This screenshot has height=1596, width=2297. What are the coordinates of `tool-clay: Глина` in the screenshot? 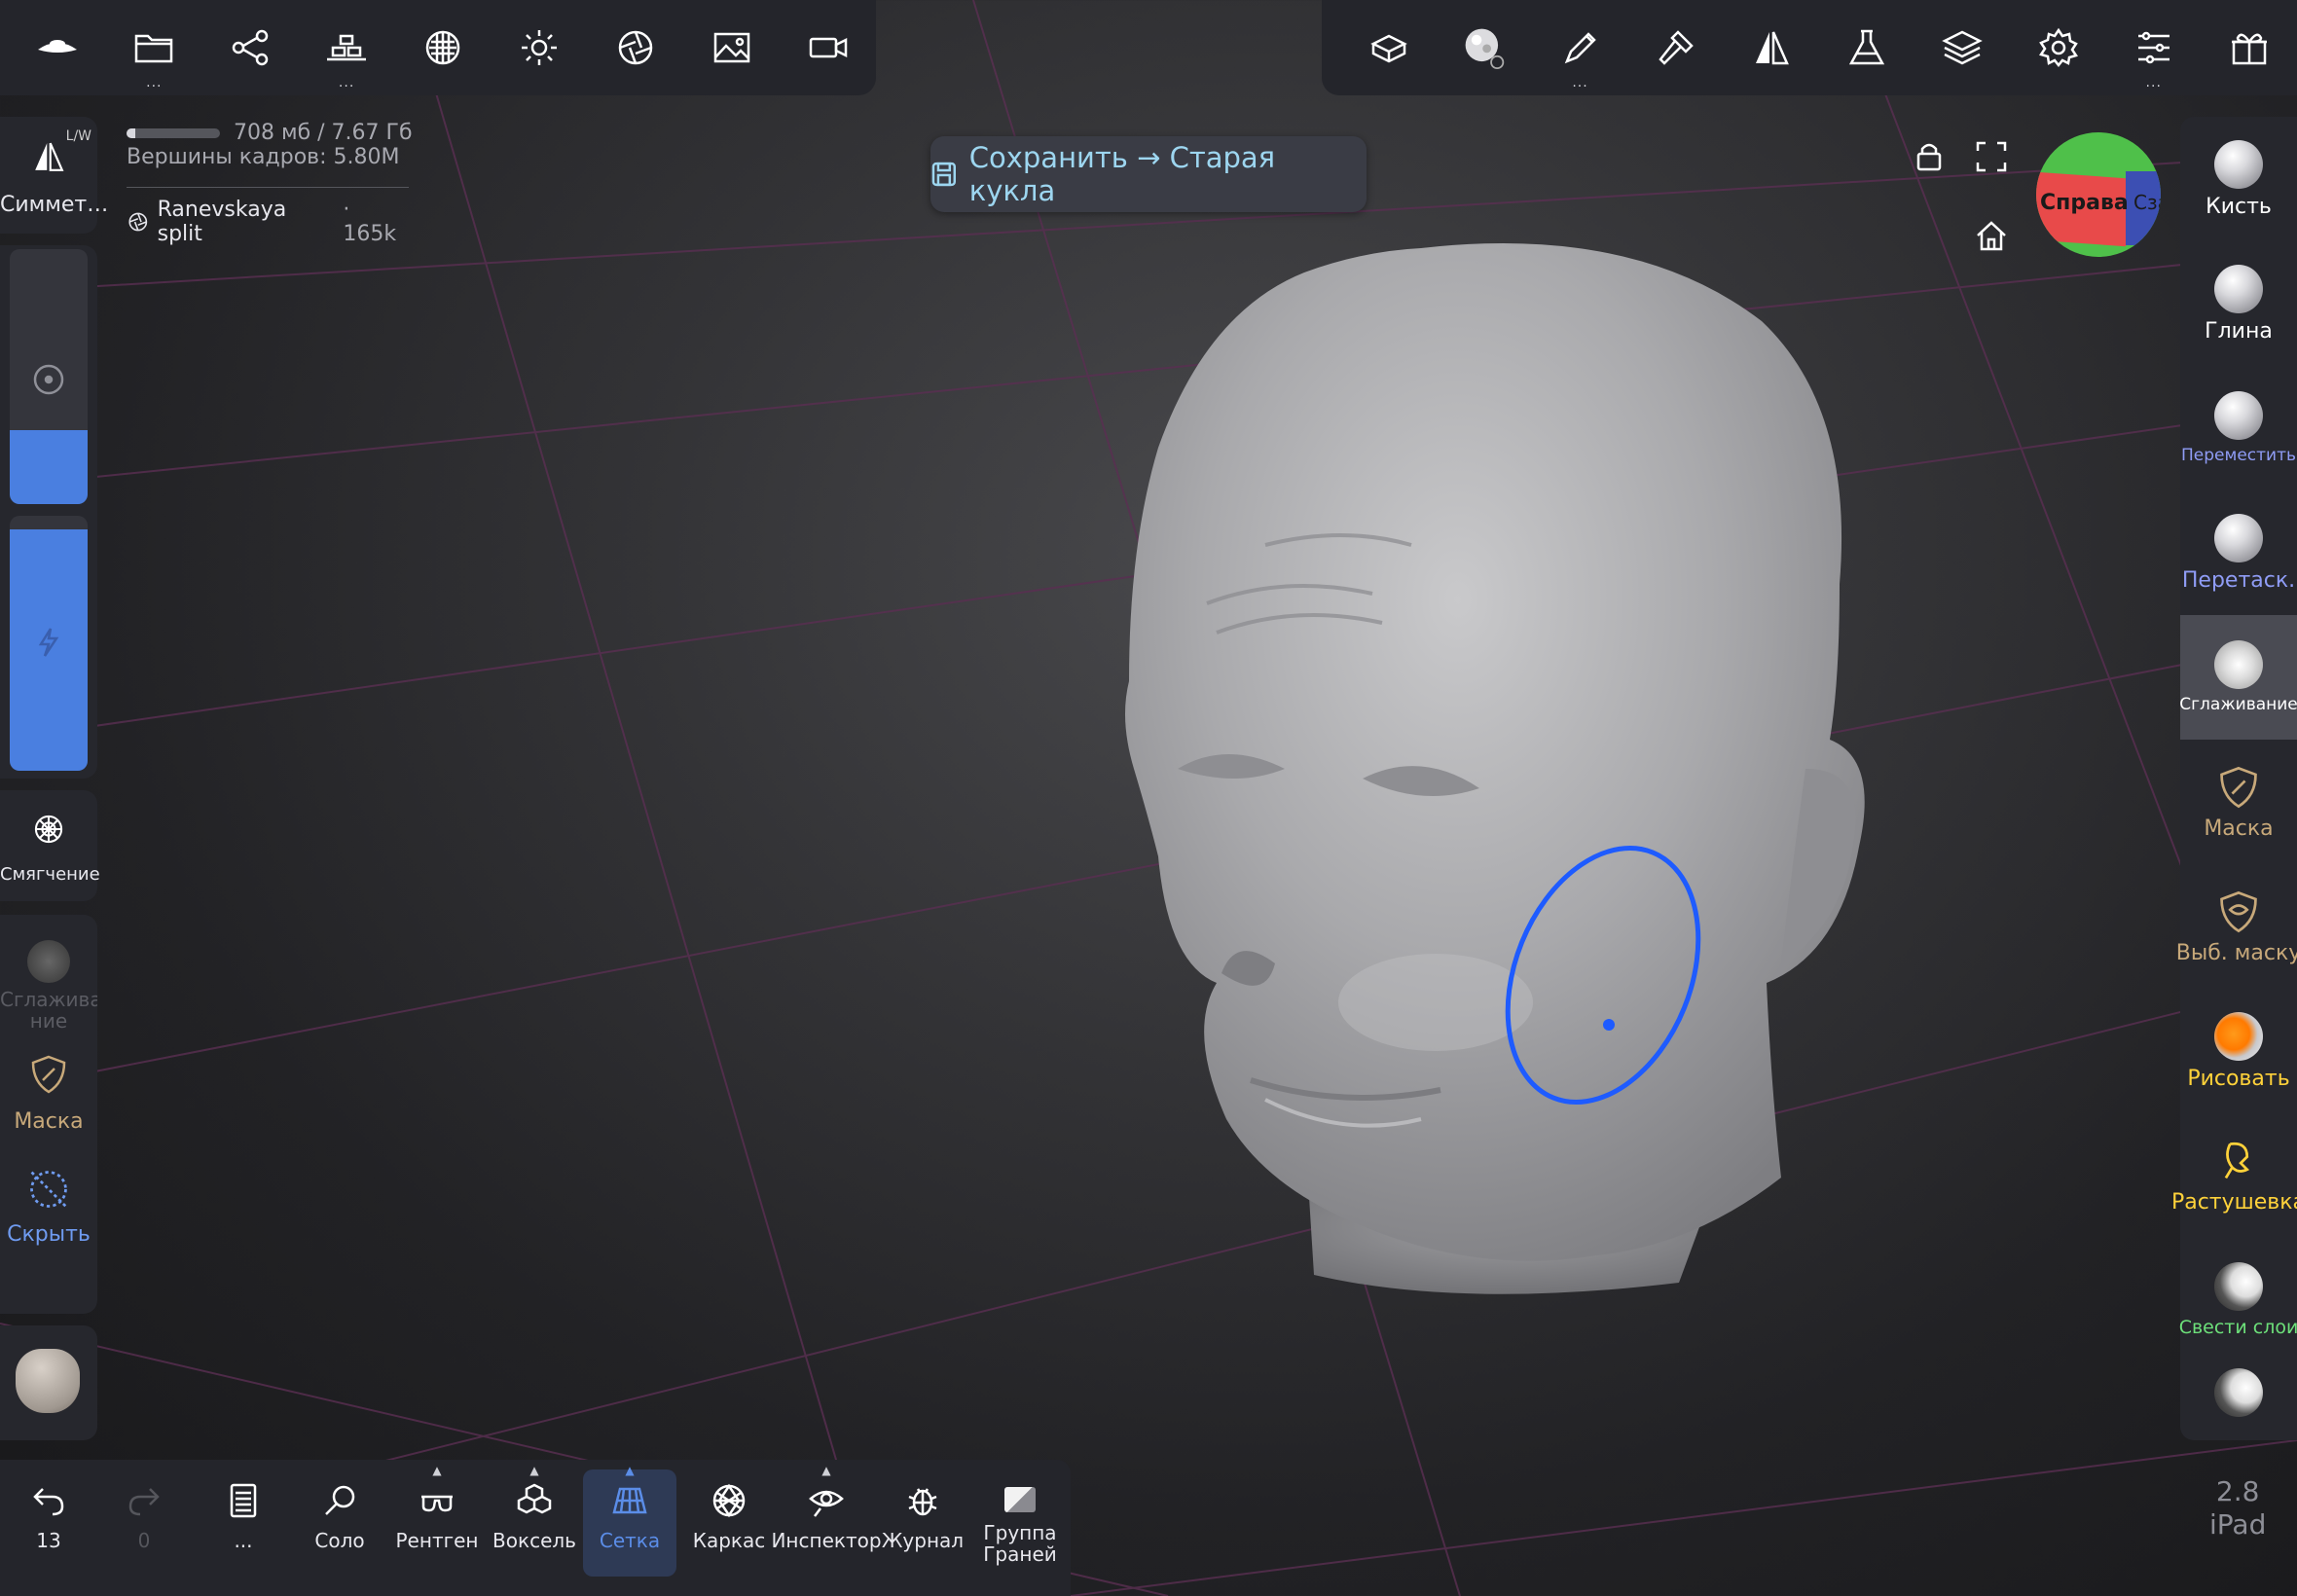 It's located at (2238, 303).